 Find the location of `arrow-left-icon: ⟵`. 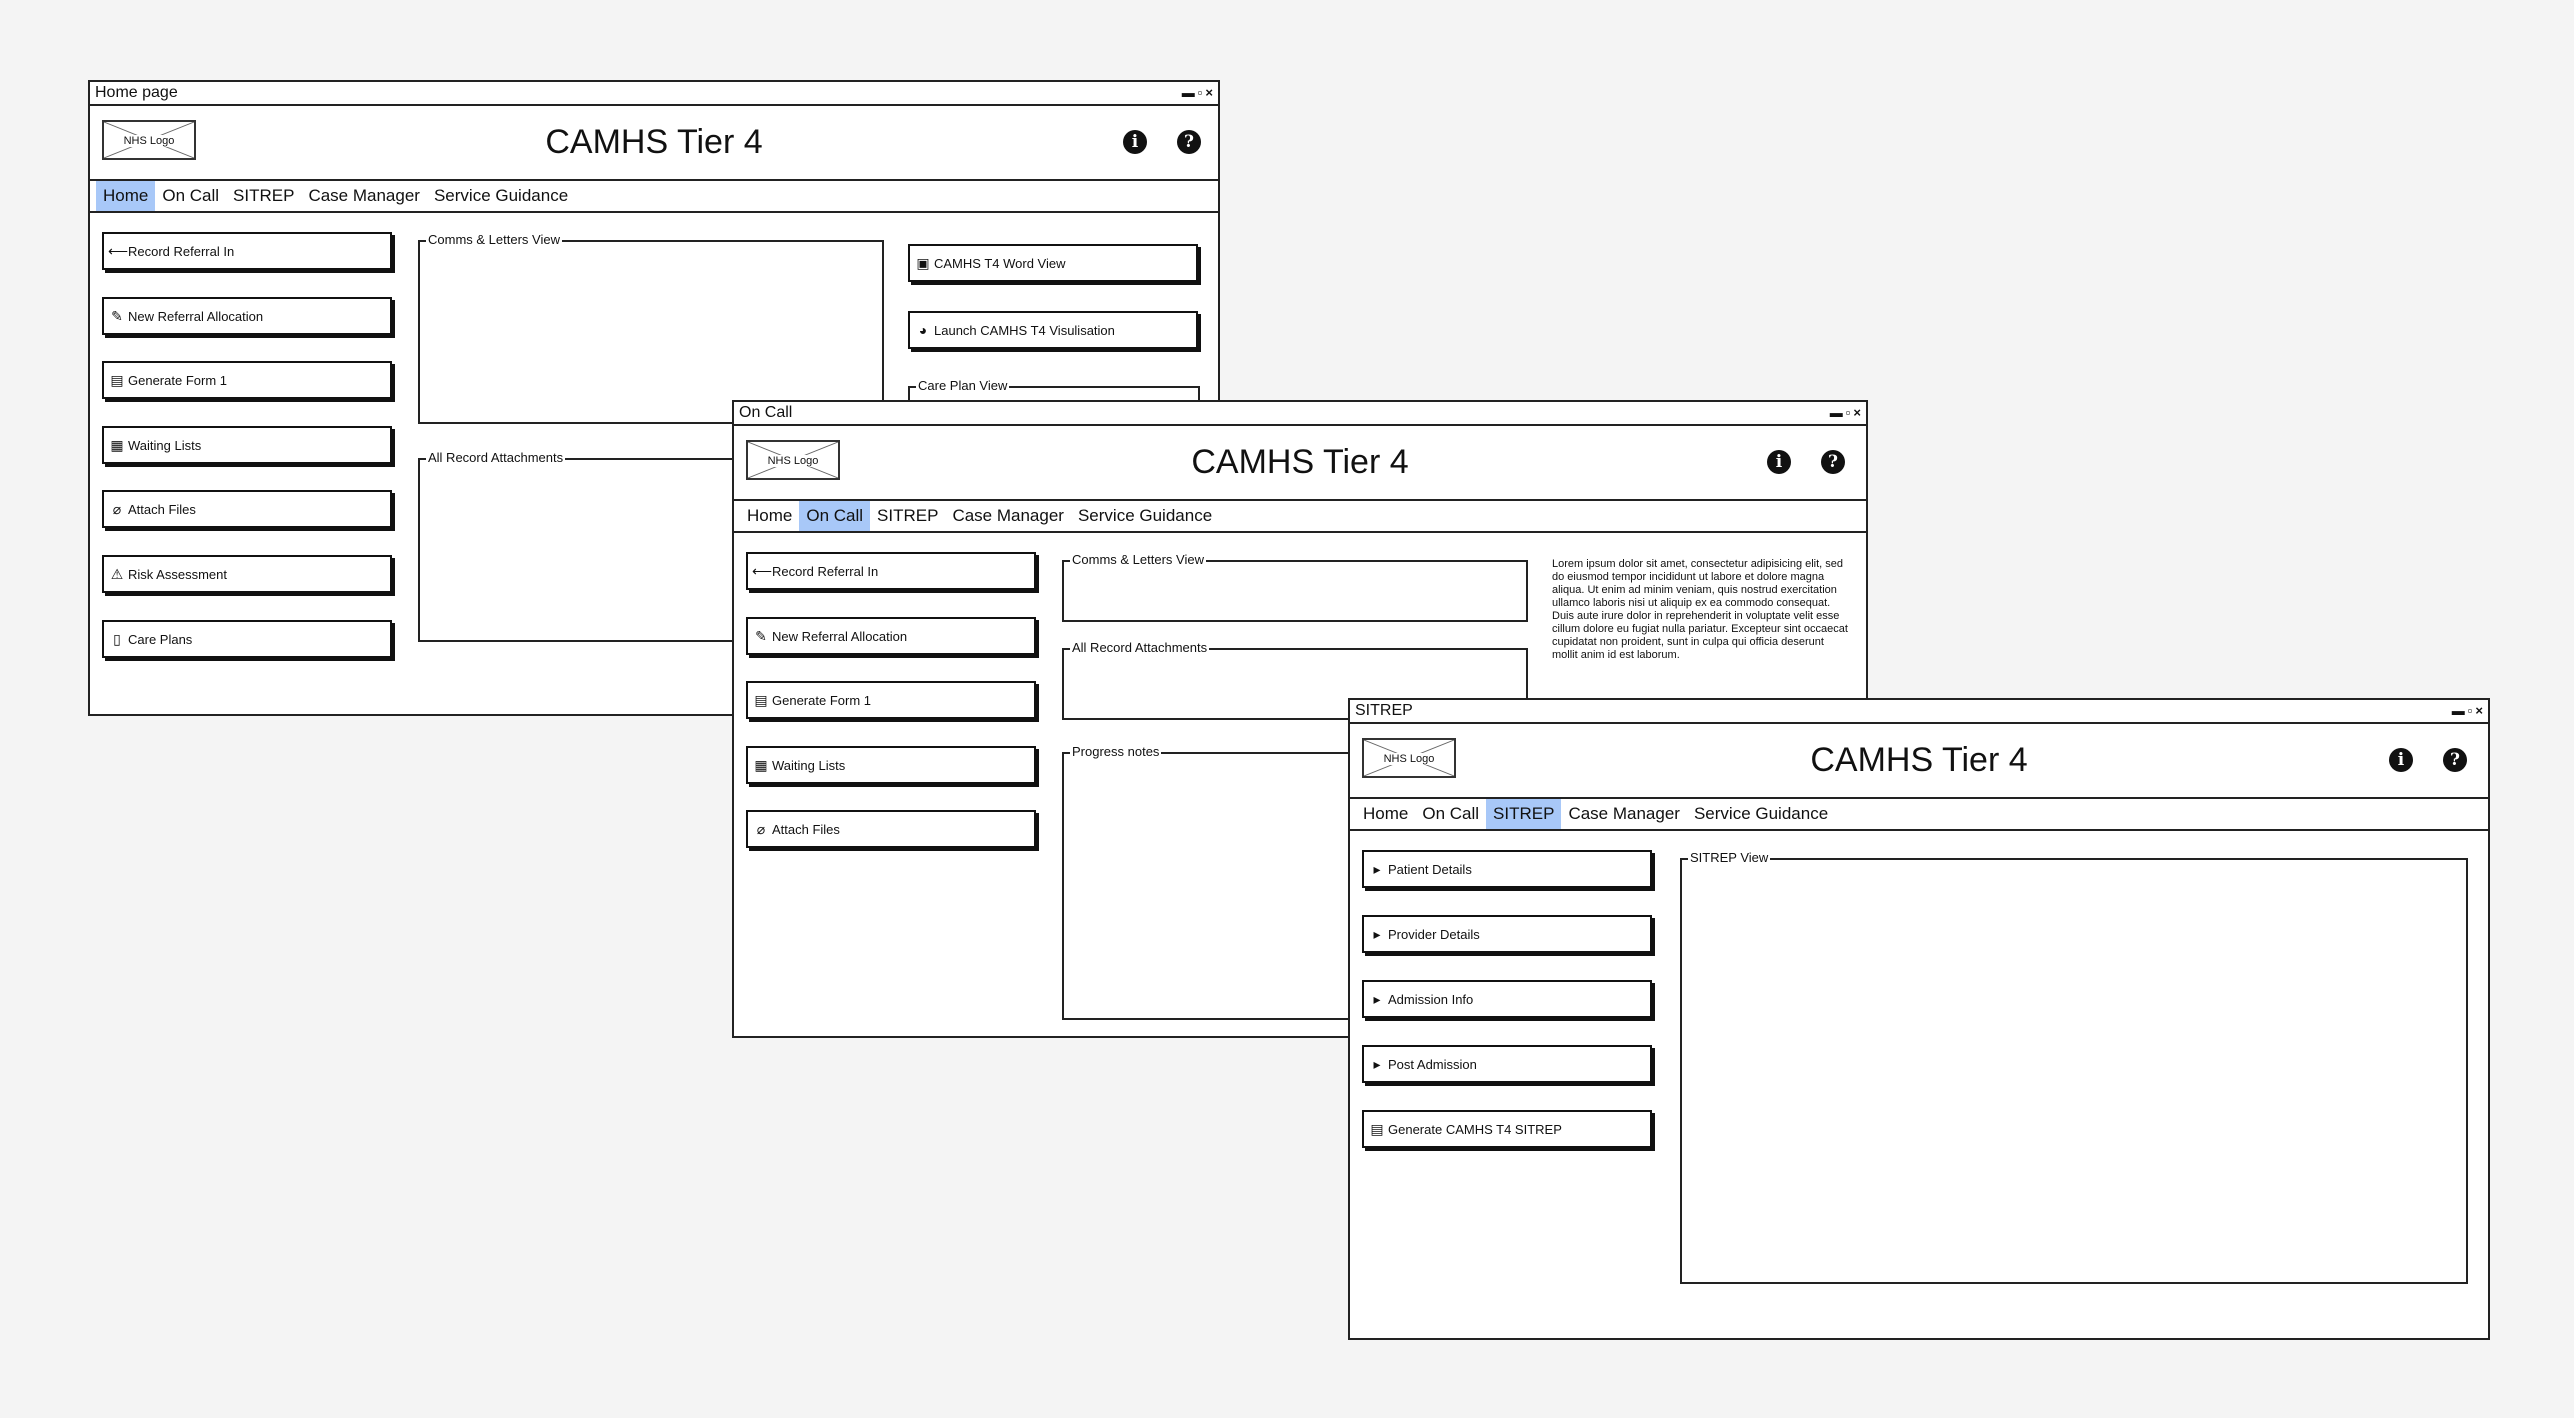

arrow-left-icon: ⟵ is located at coordinates (762, 571).